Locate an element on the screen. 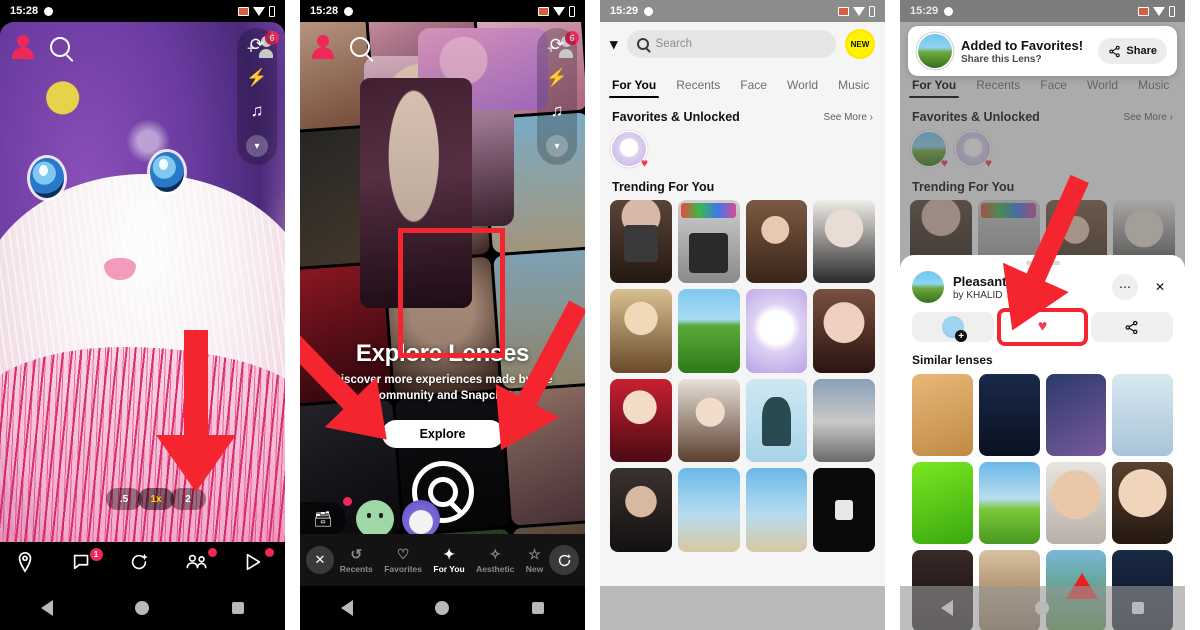  search-input: Search is located at coordinates (731, 44).